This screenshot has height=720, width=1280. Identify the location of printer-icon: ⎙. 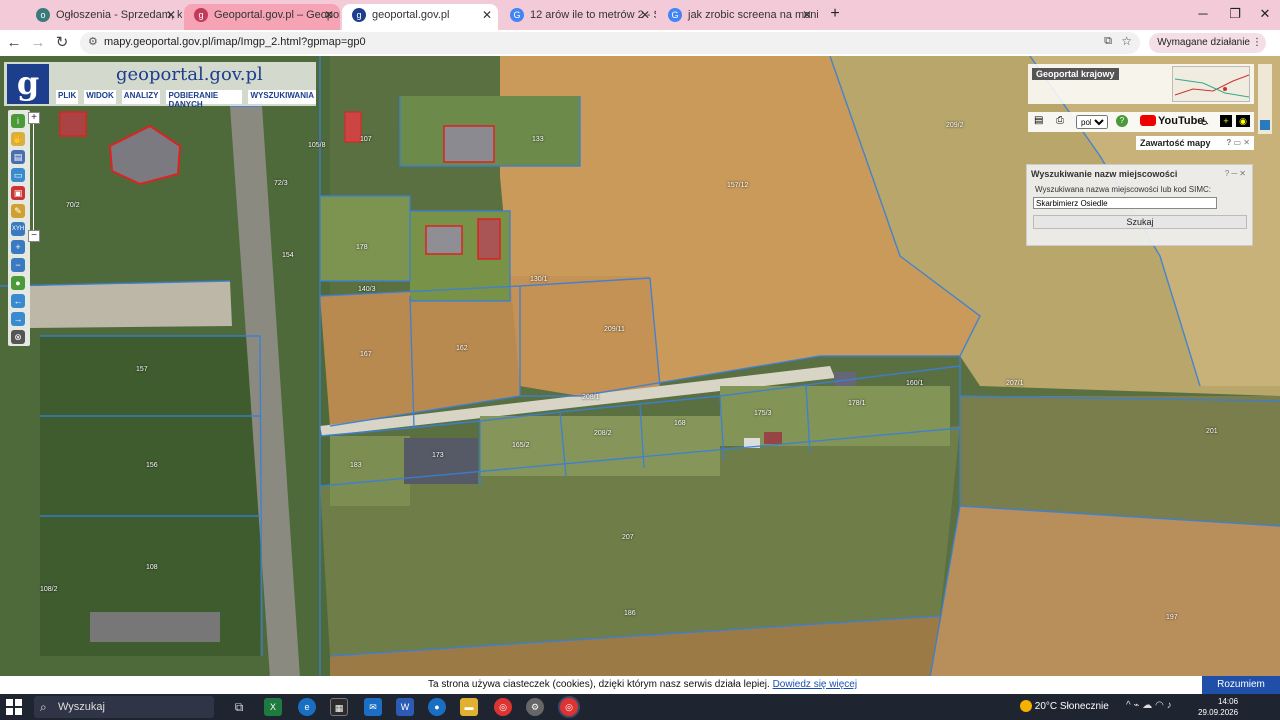
(1060, 120).